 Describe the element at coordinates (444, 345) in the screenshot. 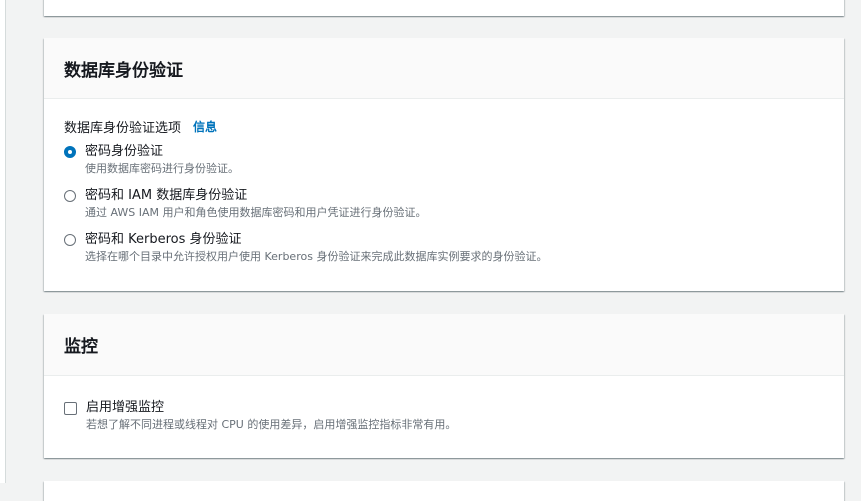

I see `monitoring-header: 监控` at that location.